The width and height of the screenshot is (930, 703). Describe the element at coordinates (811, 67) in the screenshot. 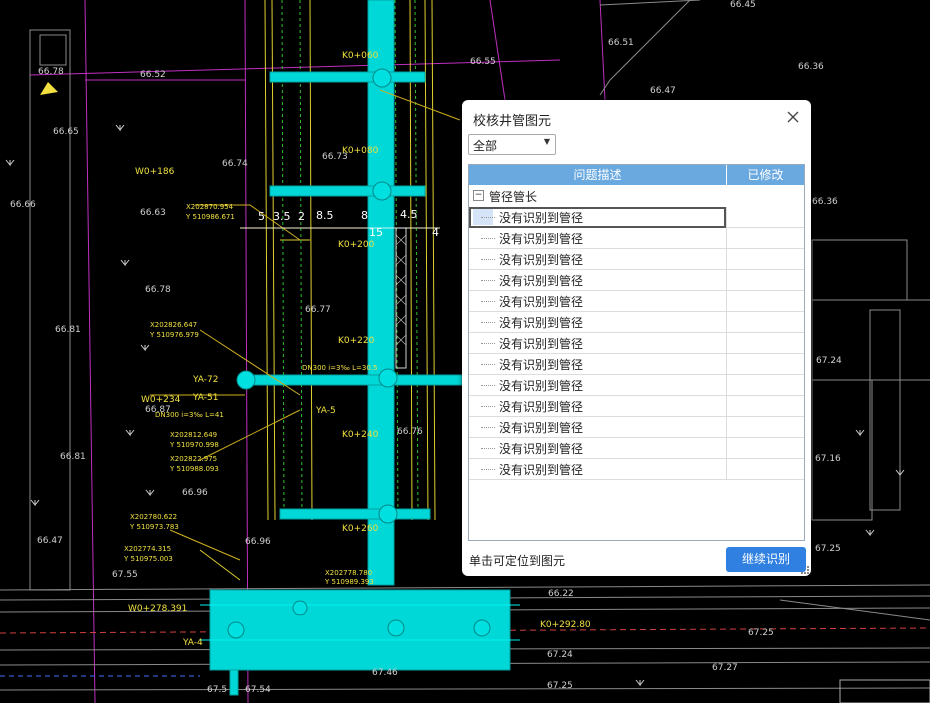

I see `elevation-label: 66.36` at that location.